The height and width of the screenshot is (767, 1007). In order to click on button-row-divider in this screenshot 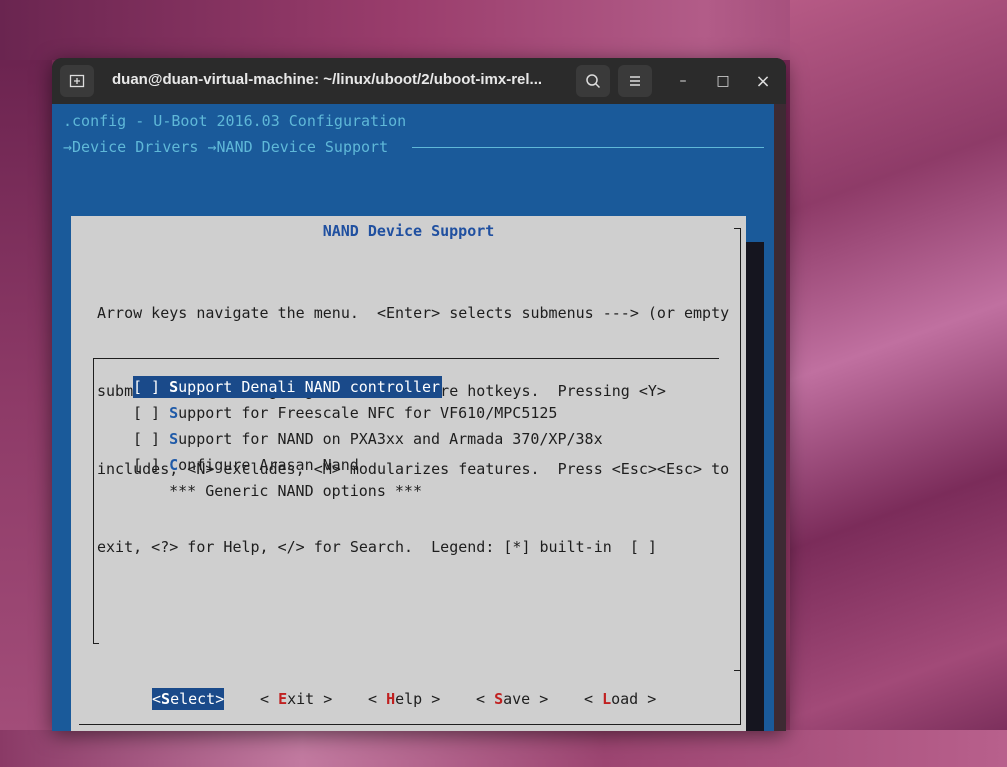, I will do `click(410, 724)`.